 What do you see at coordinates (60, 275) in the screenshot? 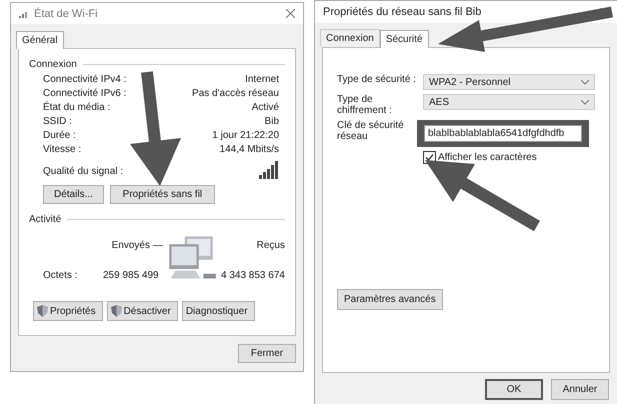
I see `row-label: Octets :` at bounding box center [60, 275].